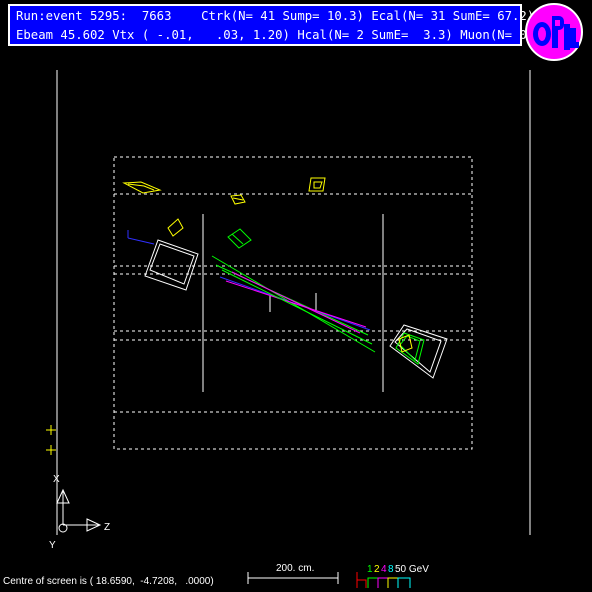 This screenshot has height=592, width=592. I want to click on axis-z-label: Z, so click(107, 527).